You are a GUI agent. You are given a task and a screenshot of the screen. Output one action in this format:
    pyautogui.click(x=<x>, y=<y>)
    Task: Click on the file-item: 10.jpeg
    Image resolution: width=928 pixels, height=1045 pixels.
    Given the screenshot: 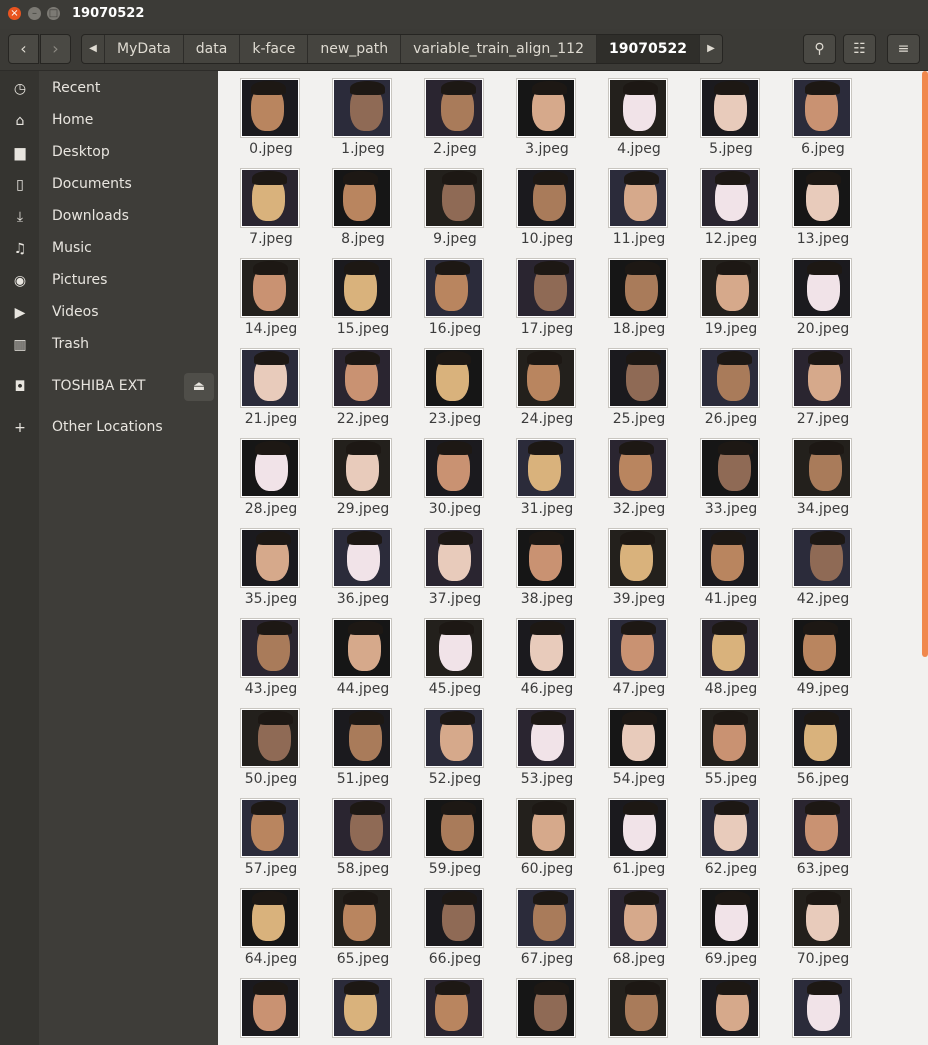 What is the action you would take?
    pyautogui.click(x=547, y=206)
    